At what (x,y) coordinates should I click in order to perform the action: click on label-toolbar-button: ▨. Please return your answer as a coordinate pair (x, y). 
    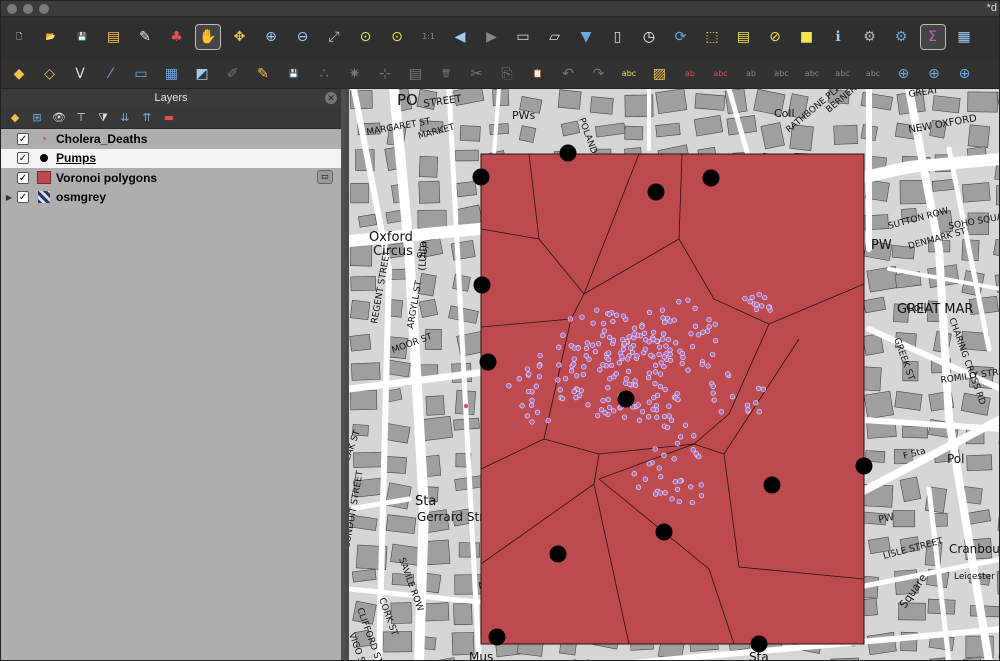
    Looking at the image, I should click on (660, 74).